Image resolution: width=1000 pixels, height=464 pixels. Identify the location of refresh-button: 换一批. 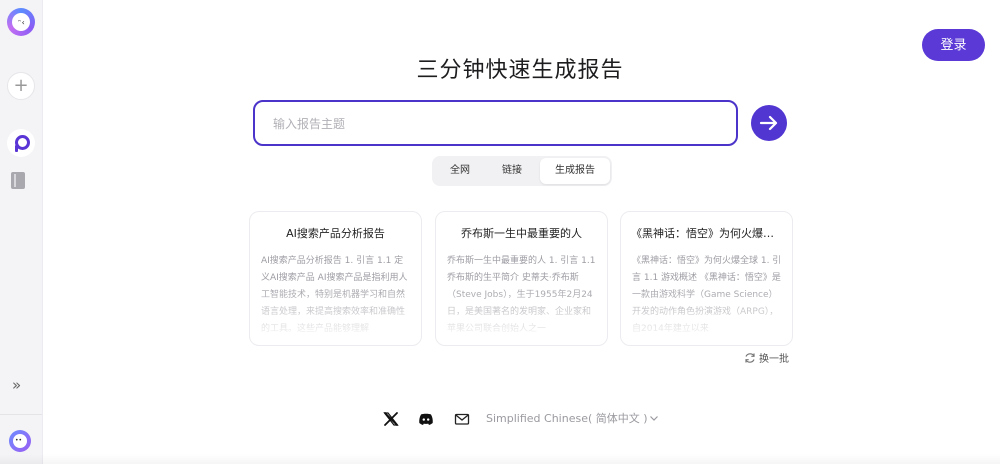
(766, 360).